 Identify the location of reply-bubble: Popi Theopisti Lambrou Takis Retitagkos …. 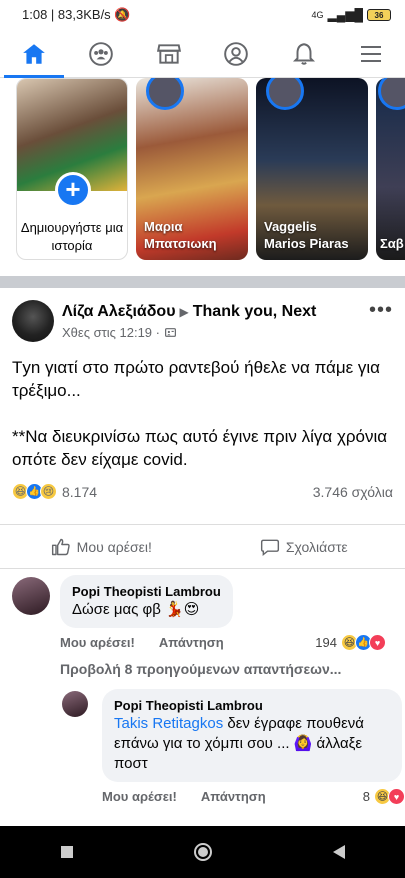
(252, 735).